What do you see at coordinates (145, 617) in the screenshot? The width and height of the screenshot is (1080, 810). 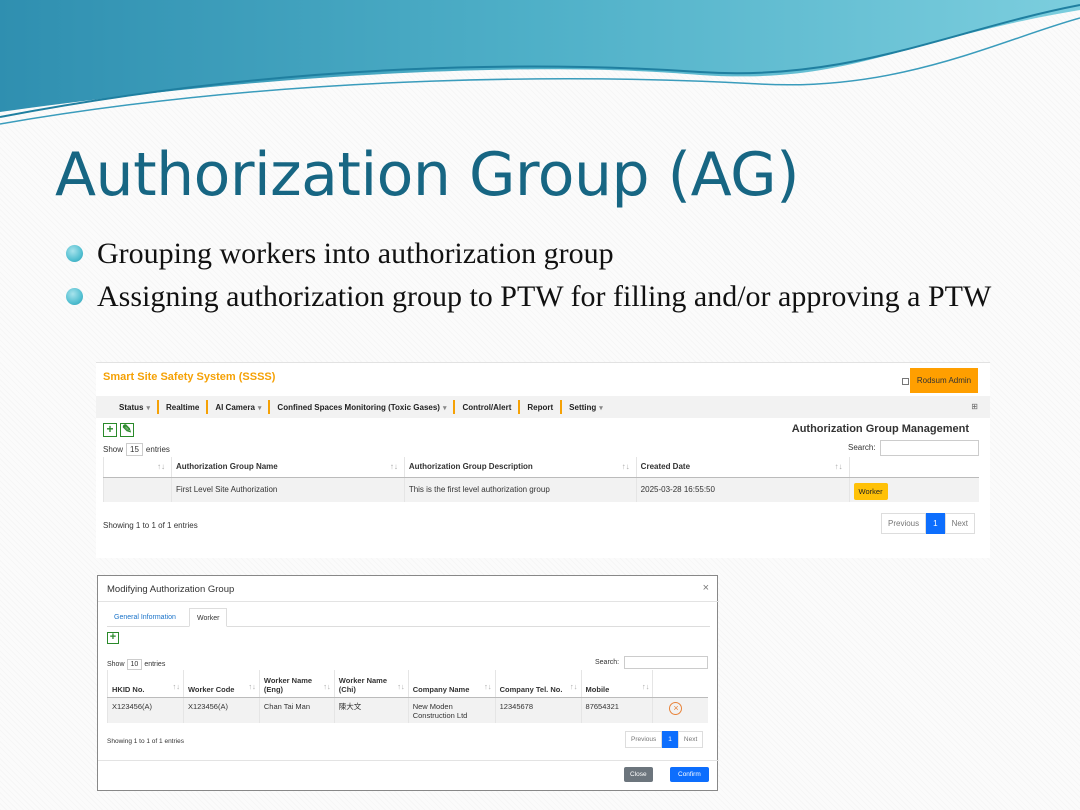 I see `tab-general-information: General Information` at bounding box center [145, 617].